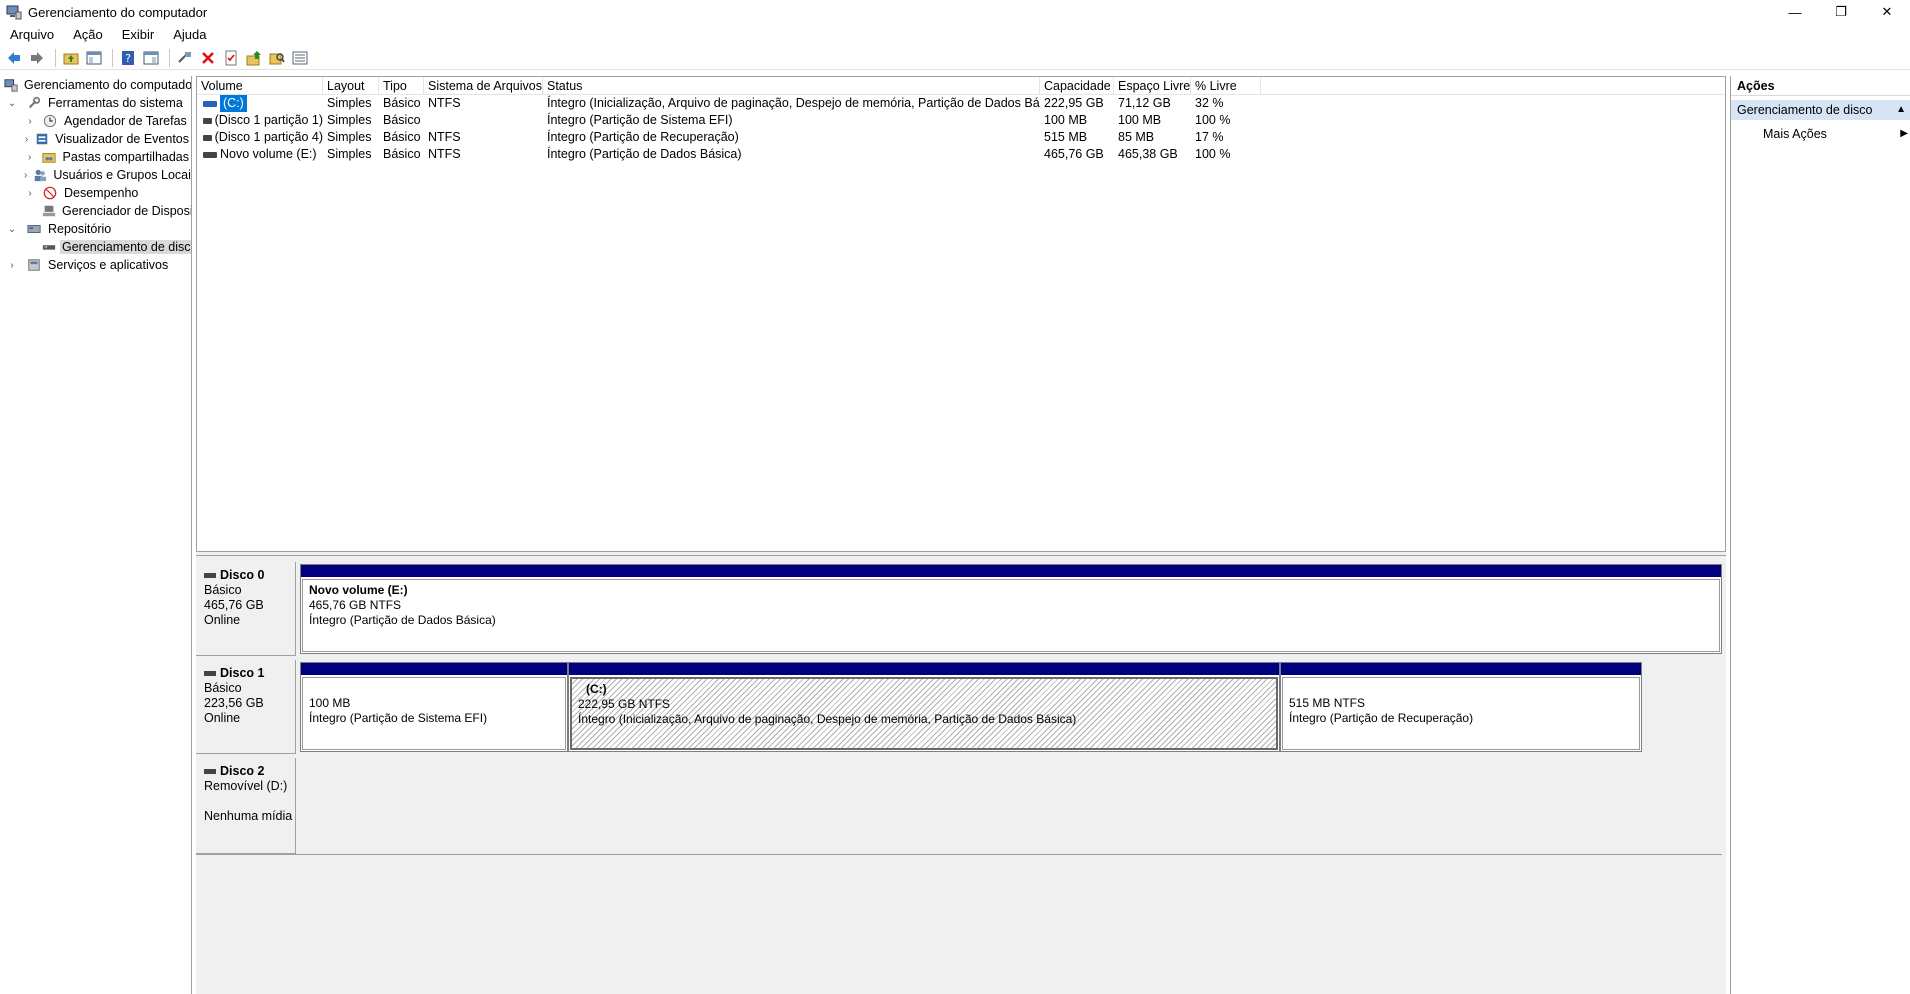 This screenshot has height=994, width=1910. I want to click on actions-section-disk-management: Gerenciamento de disco ▲, so click(1820, 110).